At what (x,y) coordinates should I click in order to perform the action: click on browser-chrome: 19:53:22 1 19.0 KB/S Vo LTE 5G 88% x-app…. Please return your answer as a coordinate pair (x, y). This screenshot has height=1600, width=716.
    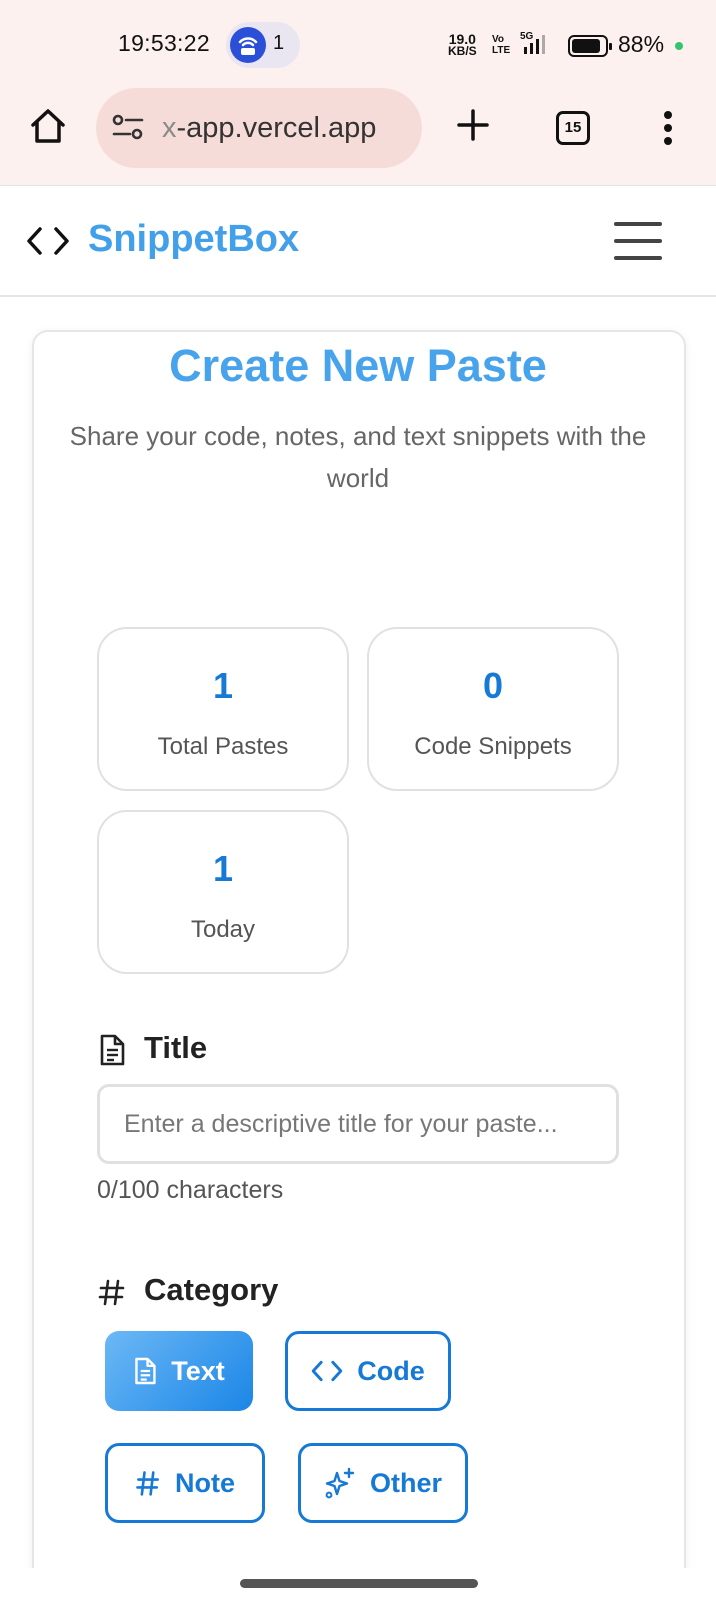
    Looking at the image, I should click on (358, 92).